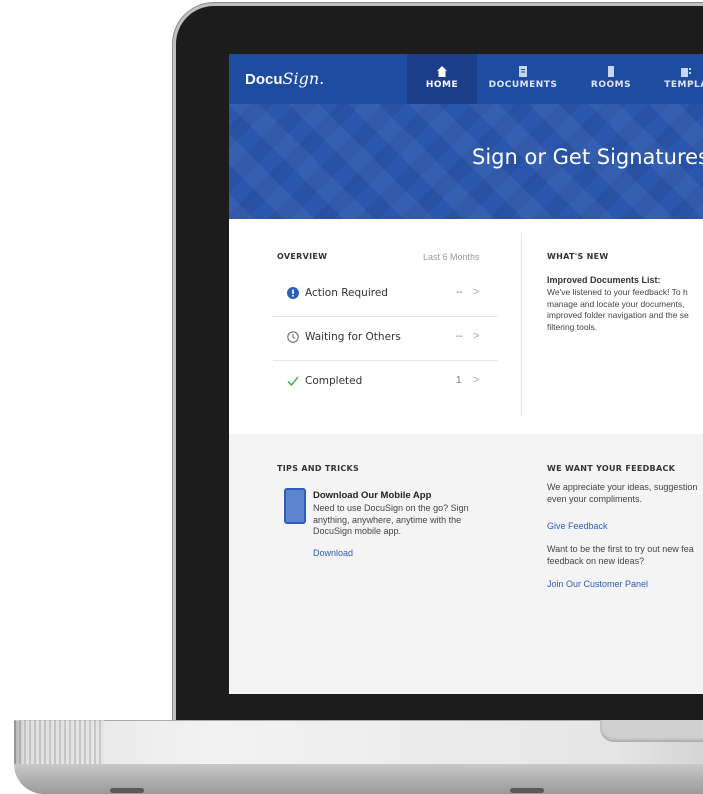  I want to click on overview-row-label: Waiting for Others, so click(353, 337).